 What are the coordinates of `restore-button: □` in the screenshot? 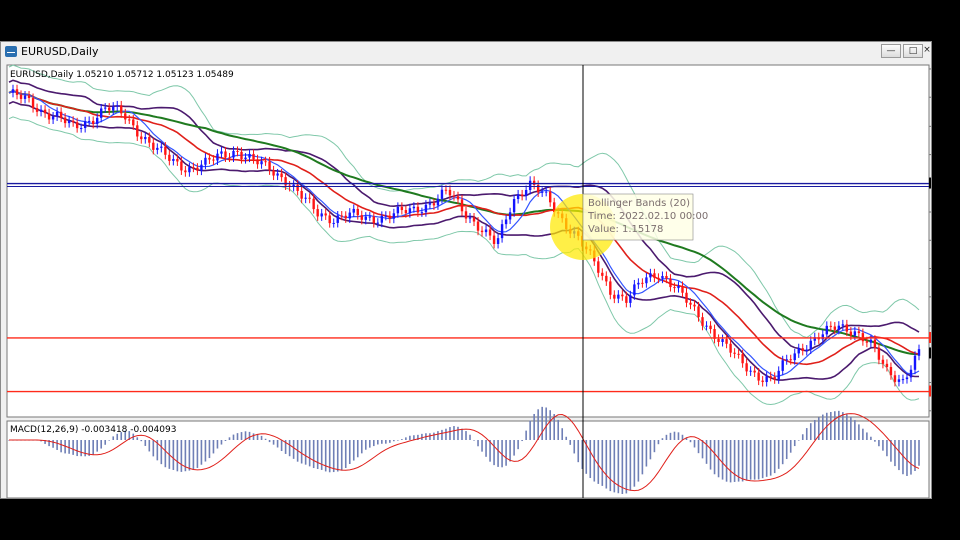 It's located at (913, 51).